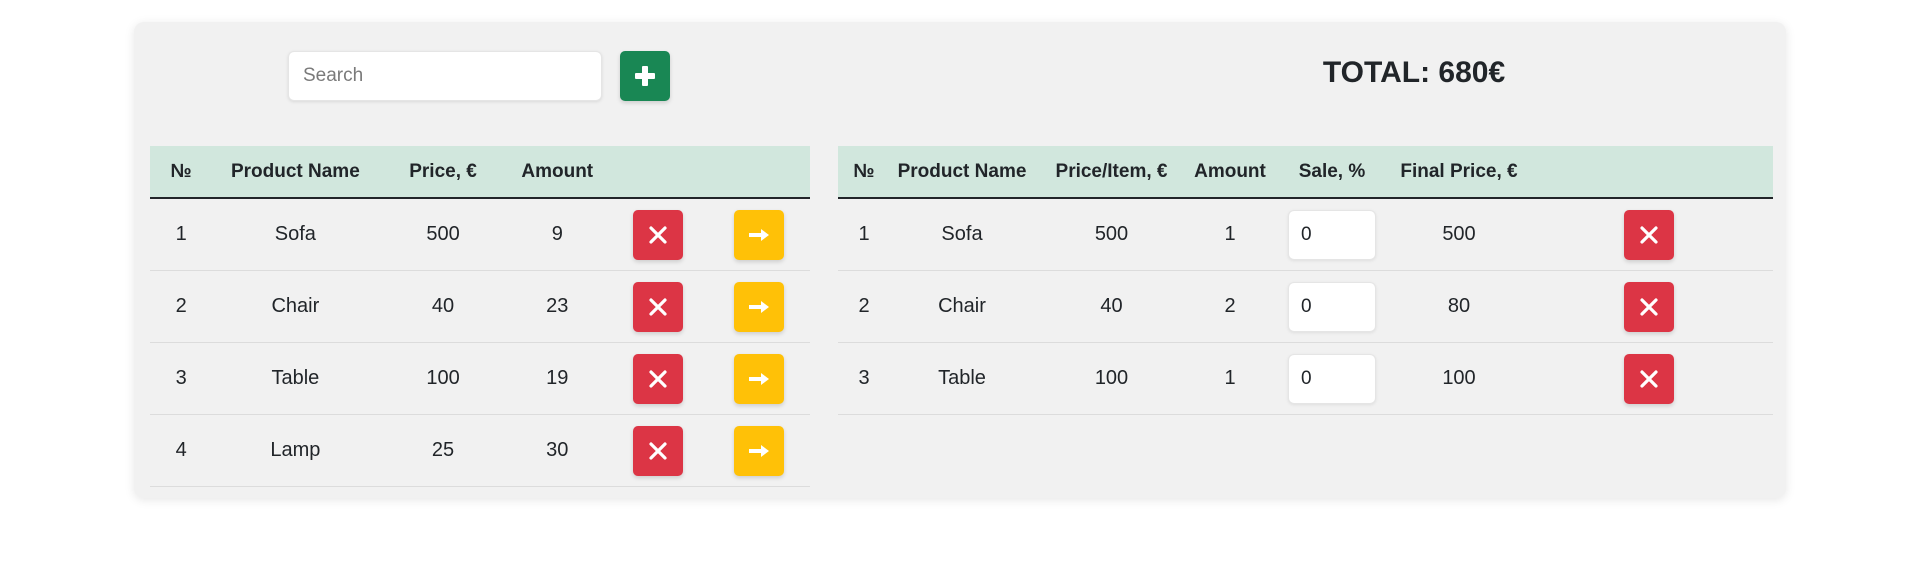  What do you see at coordinates (1111, 306) in the screenshot?
I see `price-per-item: 40` at bounding box center [1111, 306].